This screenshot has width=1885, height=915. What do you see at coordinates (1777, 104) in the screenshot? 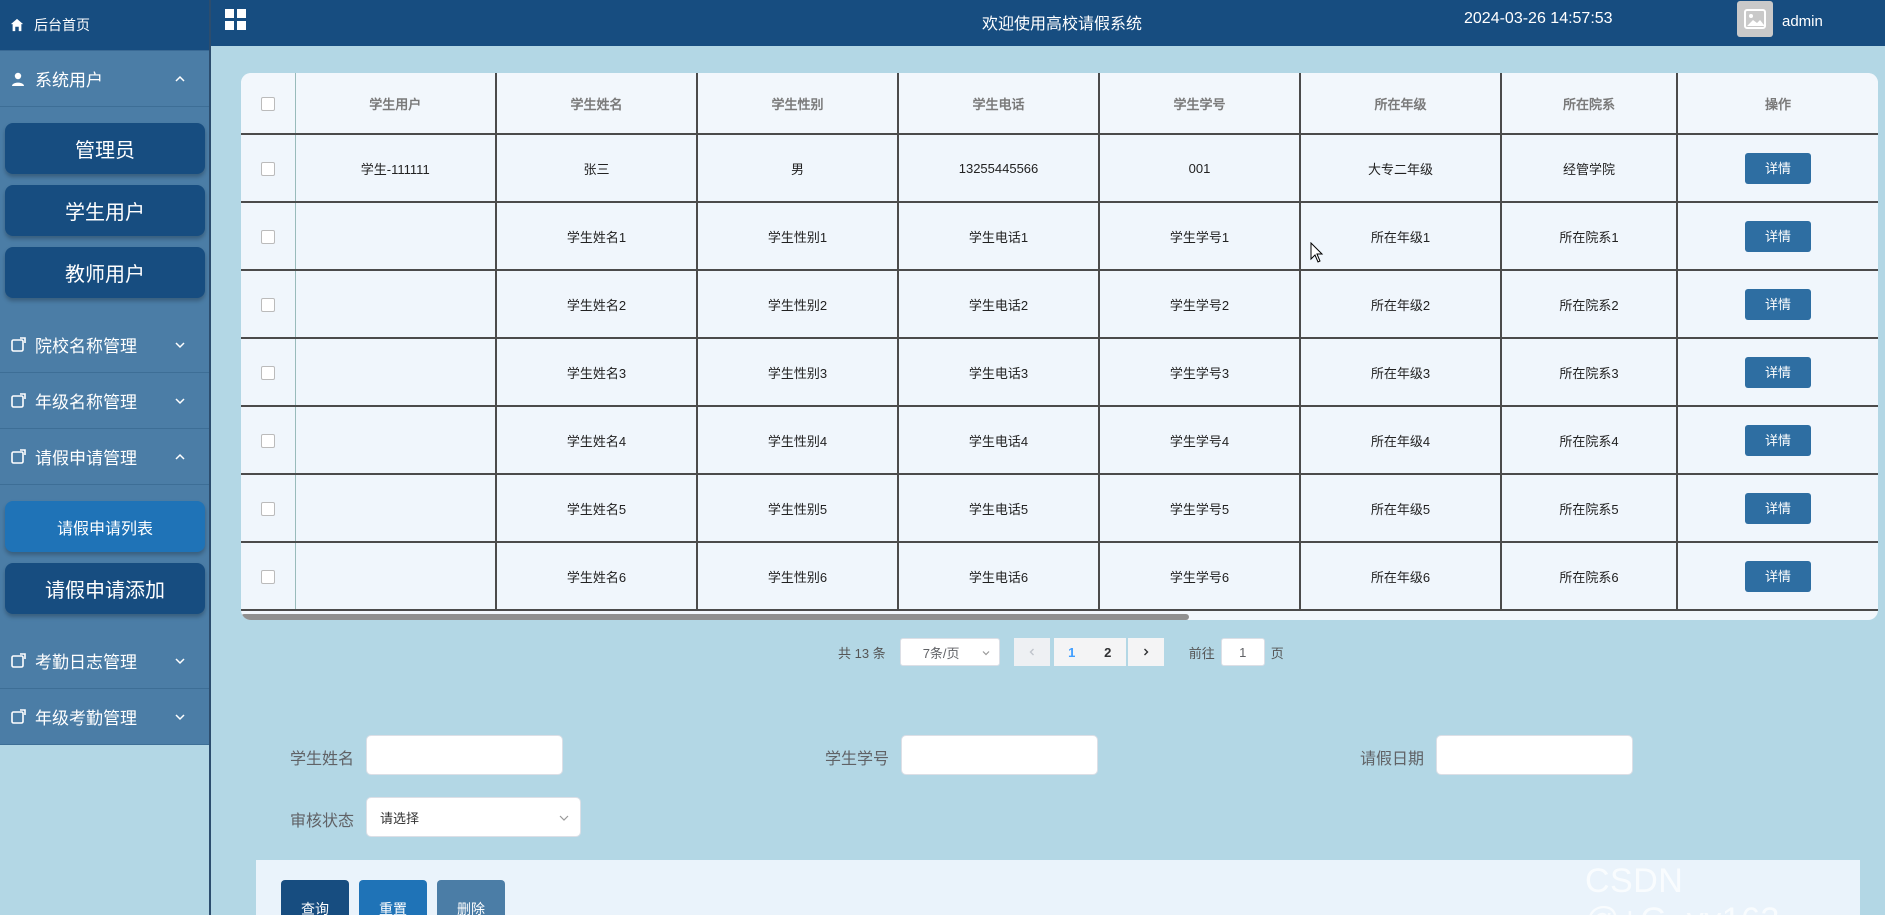
I see `column-header: 操作` at bounding box center [1777, 104].